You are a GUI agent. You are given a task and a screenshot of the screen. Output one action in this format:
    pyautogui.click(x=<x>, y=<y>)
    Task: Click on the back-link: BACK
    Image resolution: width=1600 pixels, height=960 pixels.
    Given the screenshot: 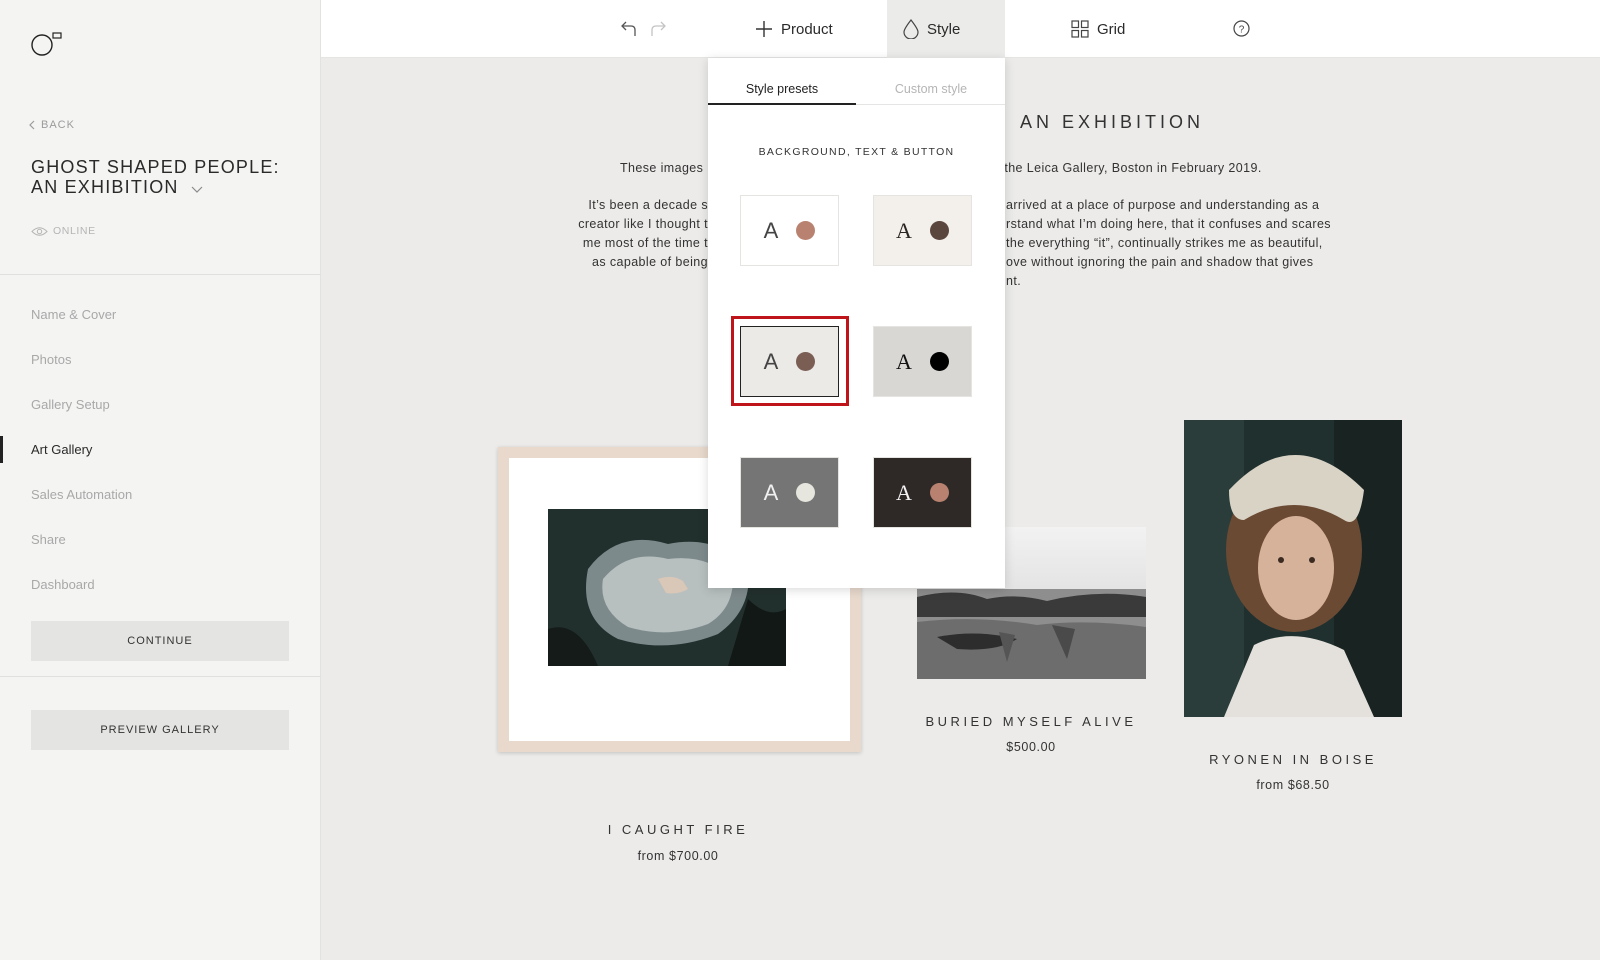 What is the action you would take?
    pyautogui.click(x=51, y=125)
    